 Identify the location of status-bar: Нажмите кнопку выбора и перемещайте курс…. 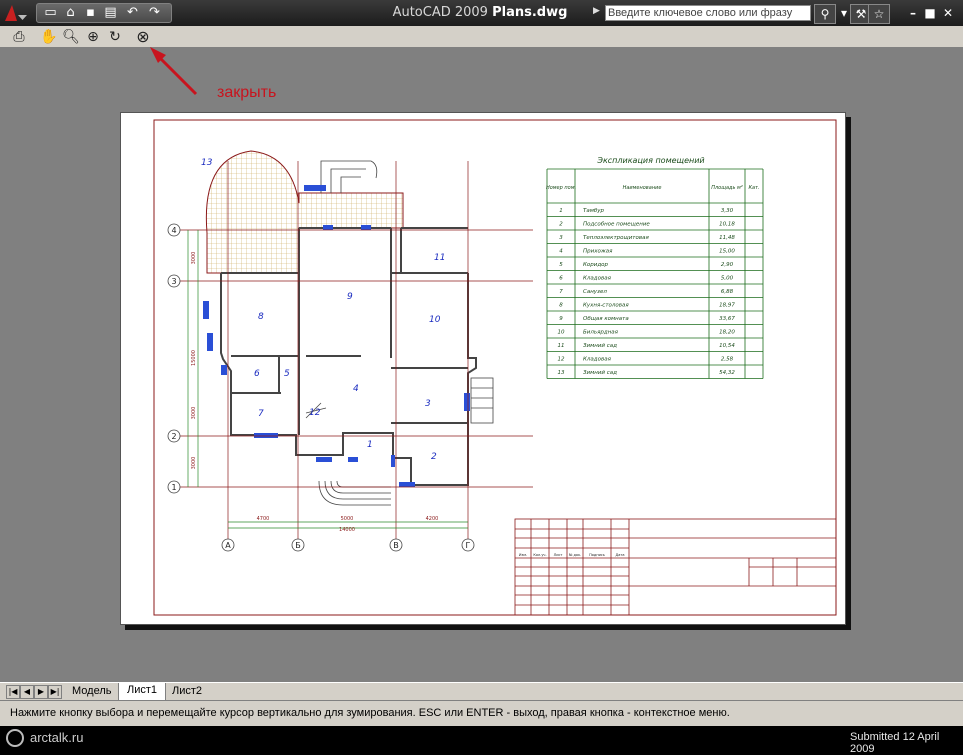
(481, 713).